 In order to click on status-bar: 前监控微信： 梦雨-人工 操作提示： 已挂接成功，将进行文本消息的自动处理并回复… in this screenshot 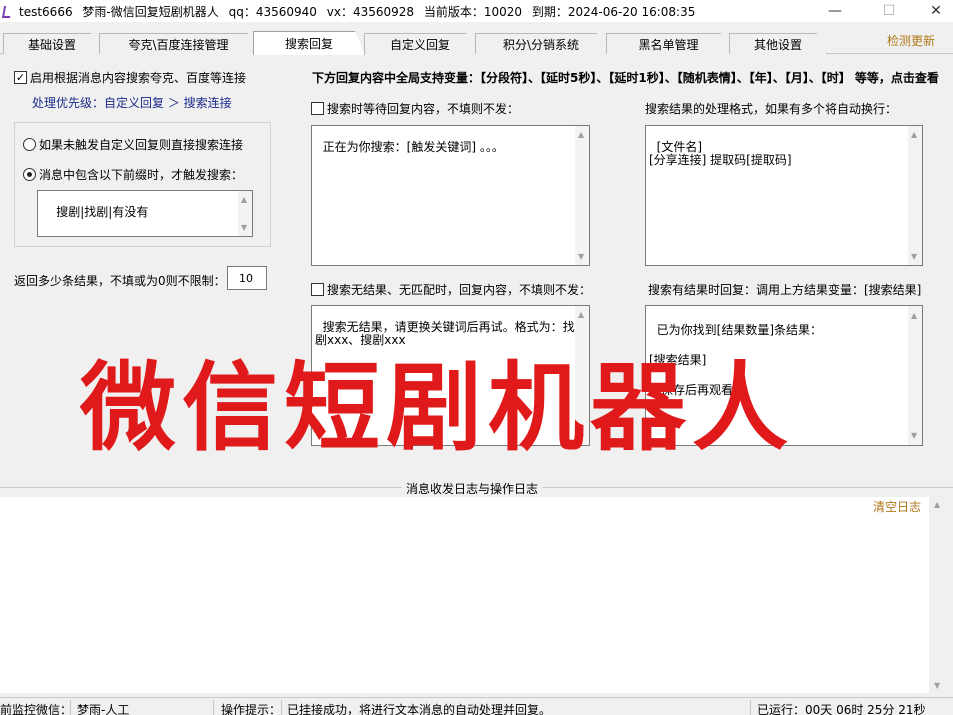, I will do `click(476, 706)`.